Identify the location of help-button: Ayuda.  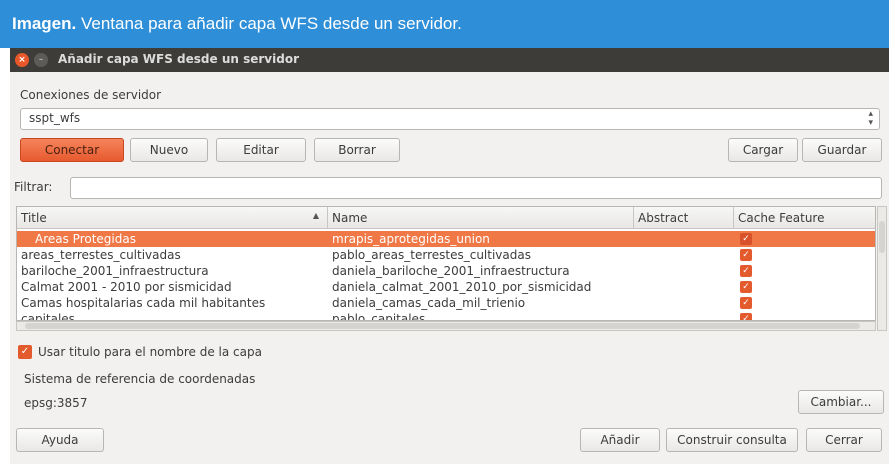
(60, 440).